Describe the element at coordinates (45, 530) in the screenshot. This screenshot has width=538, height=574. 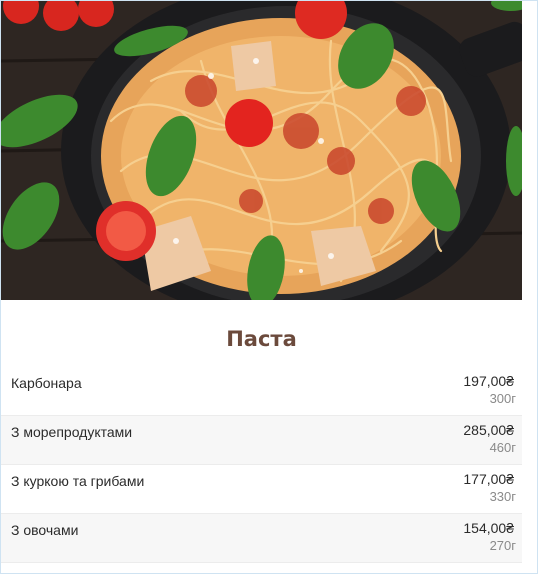
I see `menu-item-name: З овочами` at that location.